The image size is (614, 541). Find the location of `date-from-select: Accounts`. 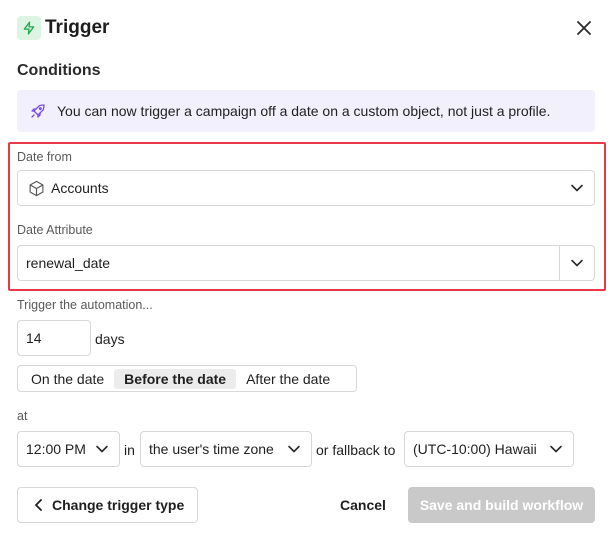

date-from-select: Accounts is located at coordinates (306, 188).